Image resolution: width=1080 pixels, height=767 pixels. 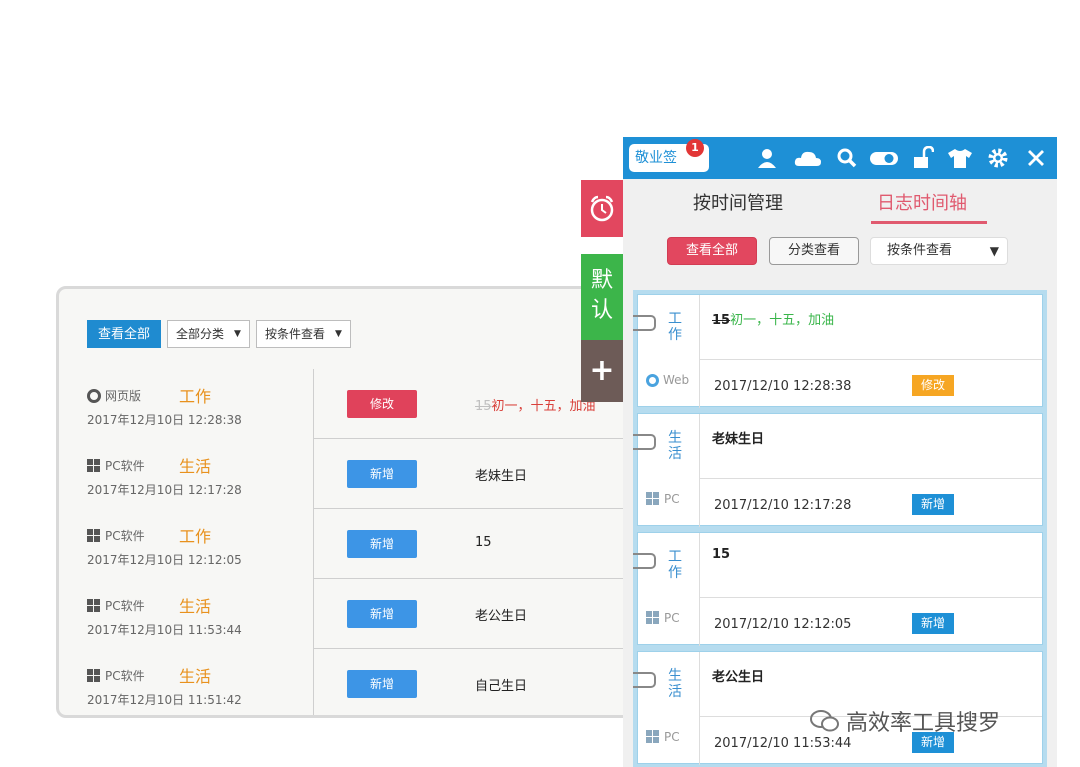 What do you see at coordinates (602, 208) in the screenshot?
I see `alarm-tab` at bounding box center [602, 208].